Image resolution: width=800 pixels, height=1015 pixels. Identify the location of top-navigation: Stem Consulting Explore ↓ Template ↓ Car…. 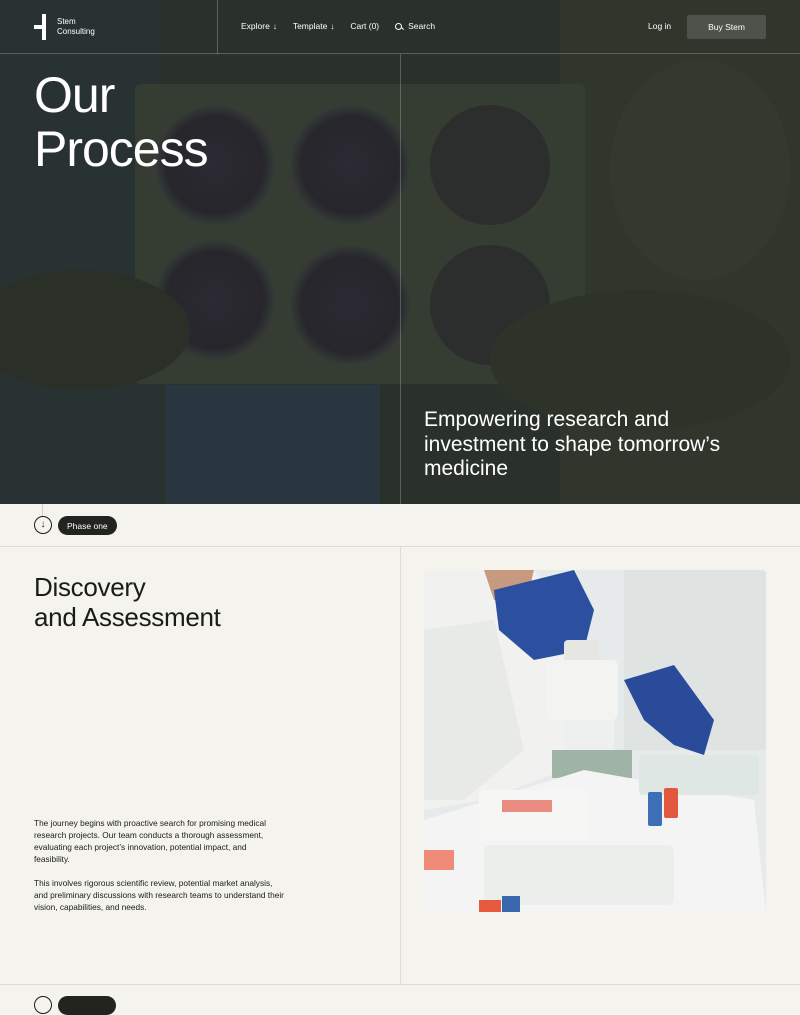
(400, 27).